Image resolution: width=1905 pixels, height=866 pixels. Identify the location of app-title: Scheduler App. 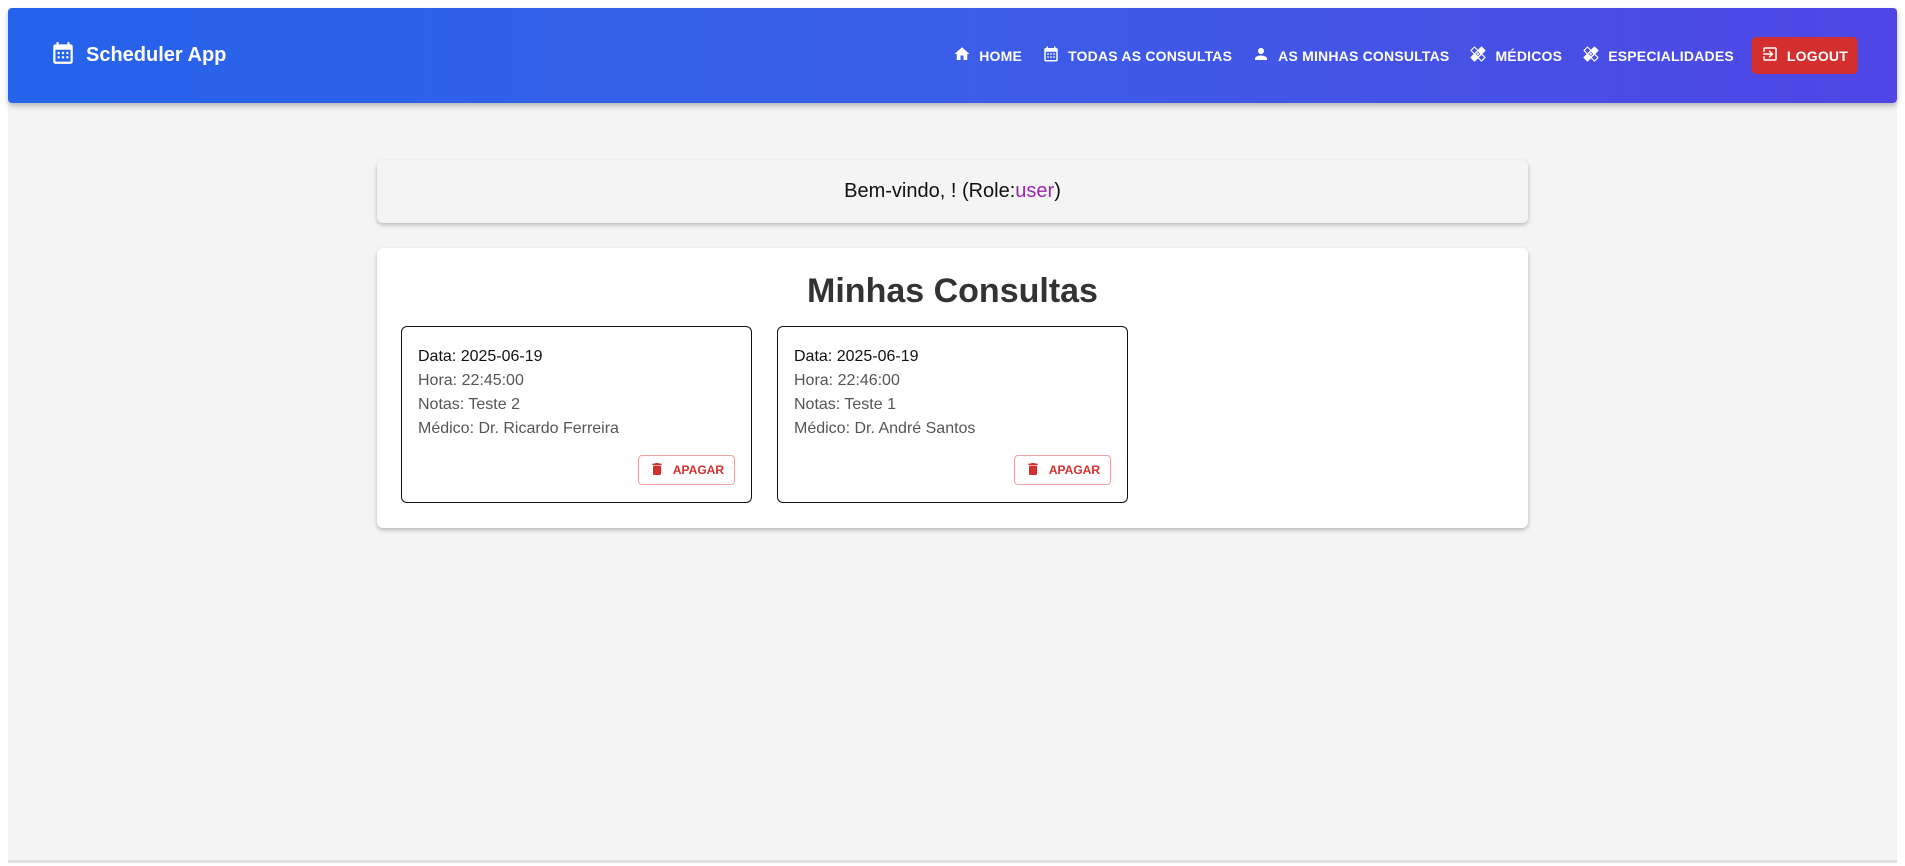
(156, 55).